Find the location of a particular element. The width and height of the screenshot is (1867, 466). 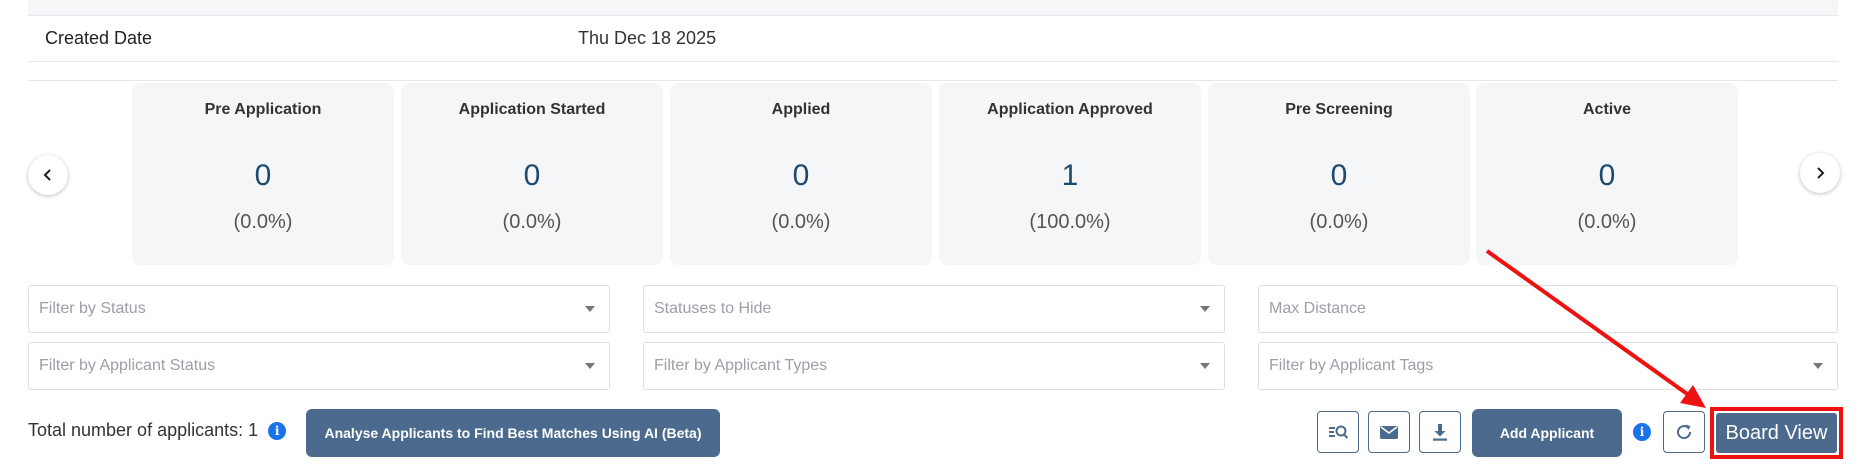

search-list-icon is located at coordinates (1339, 432).